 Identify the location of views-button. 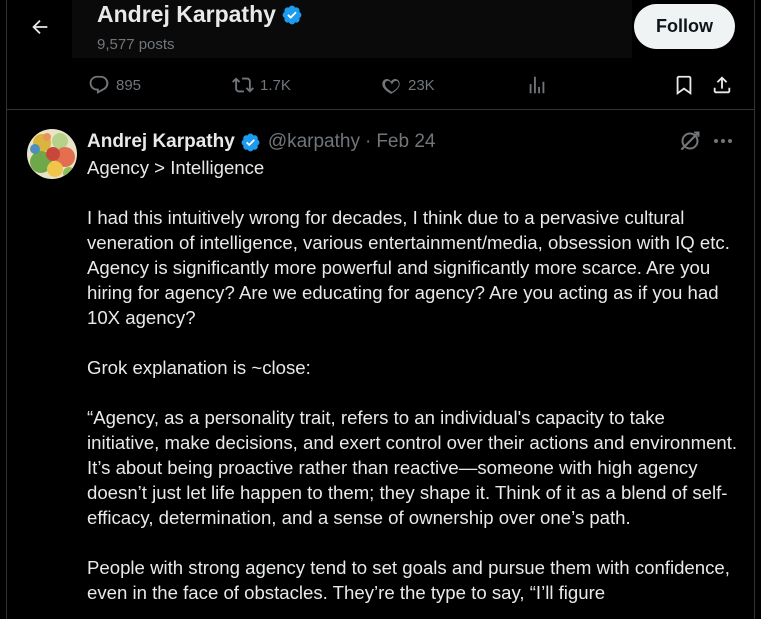
(537, 85).